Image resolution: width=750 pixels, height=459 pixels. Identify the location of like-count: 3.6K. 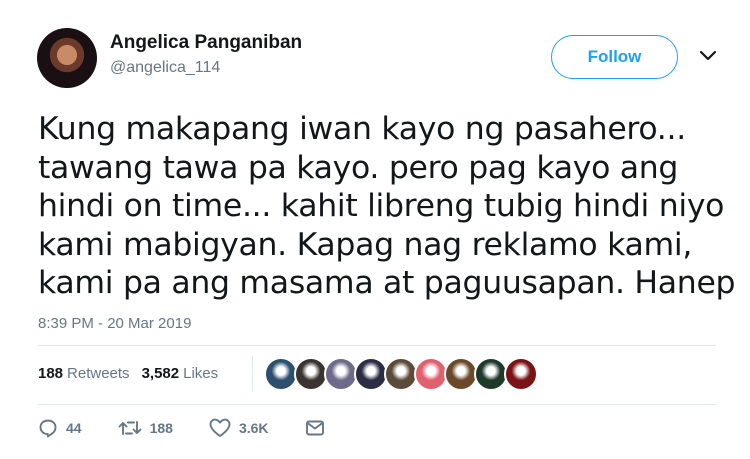
(253, 428).